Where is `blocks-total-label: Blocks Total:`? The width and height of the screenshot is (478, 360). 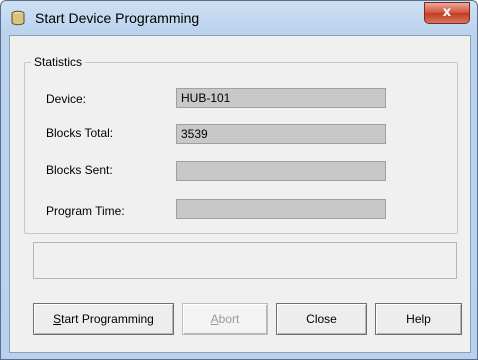
blocks-total-label: Blocks Total: is located at coordinates (80, 133).